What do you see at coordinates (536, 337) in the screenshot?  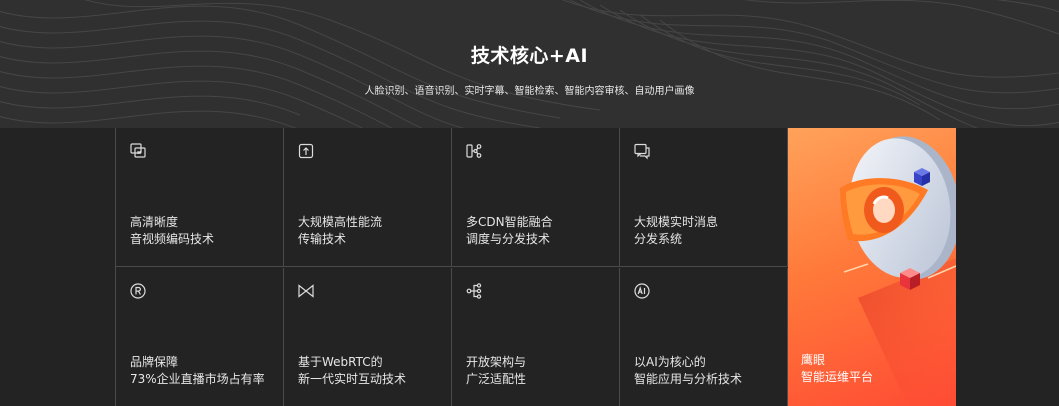 I see `tile-open-architecture: 开放架构与 广泛适配性` at bounding box center [536, 337].